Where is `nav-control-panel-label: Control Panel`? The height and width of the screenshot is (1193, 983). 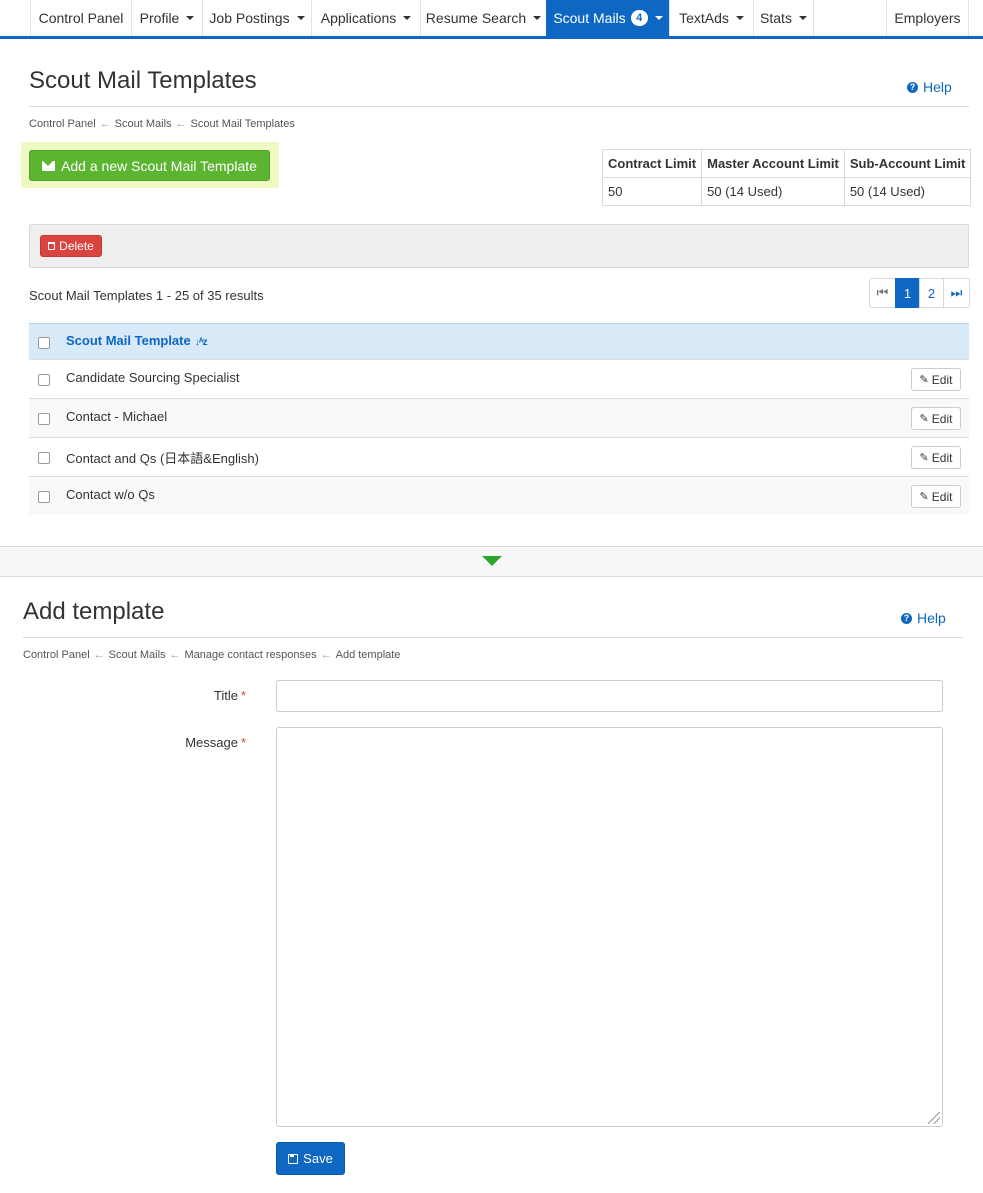 nav-control-panel-label: Control Panel is located at coordinates (81, 18).